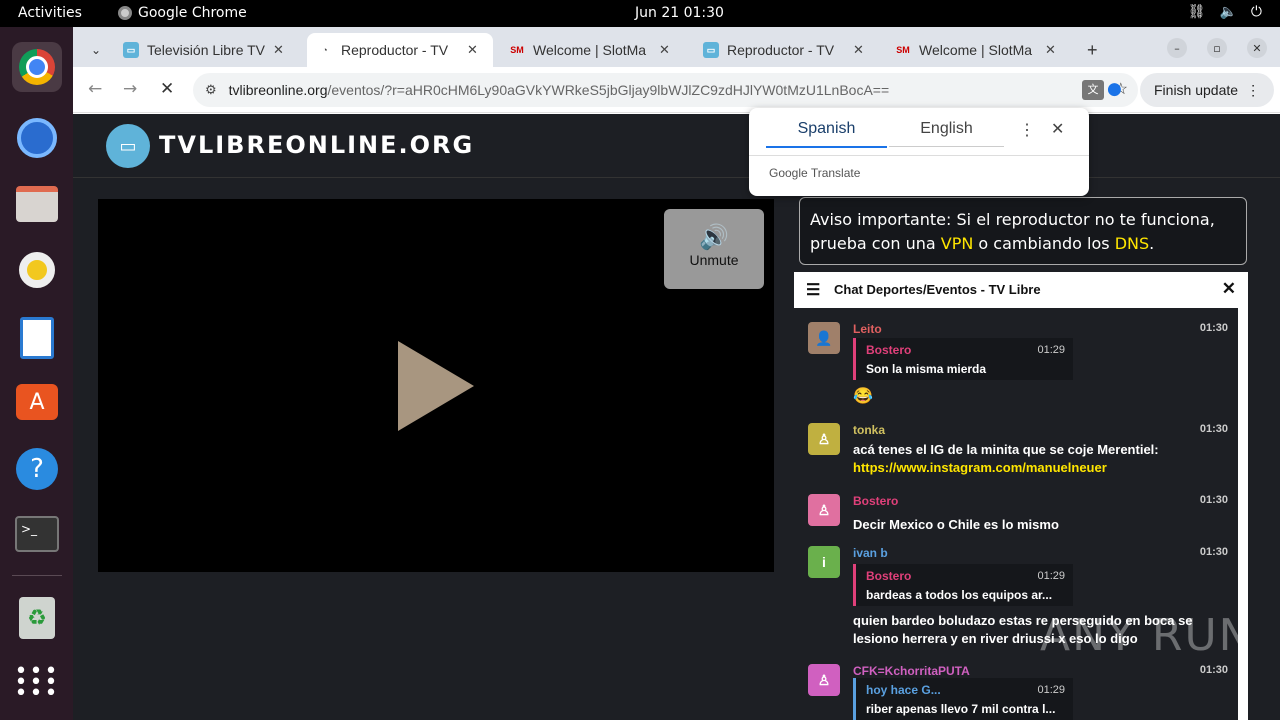 Image resolution: width=1280 pixels, height=720 pixels. I want to click on app-menu: Google Chrome, so click(182, 13).